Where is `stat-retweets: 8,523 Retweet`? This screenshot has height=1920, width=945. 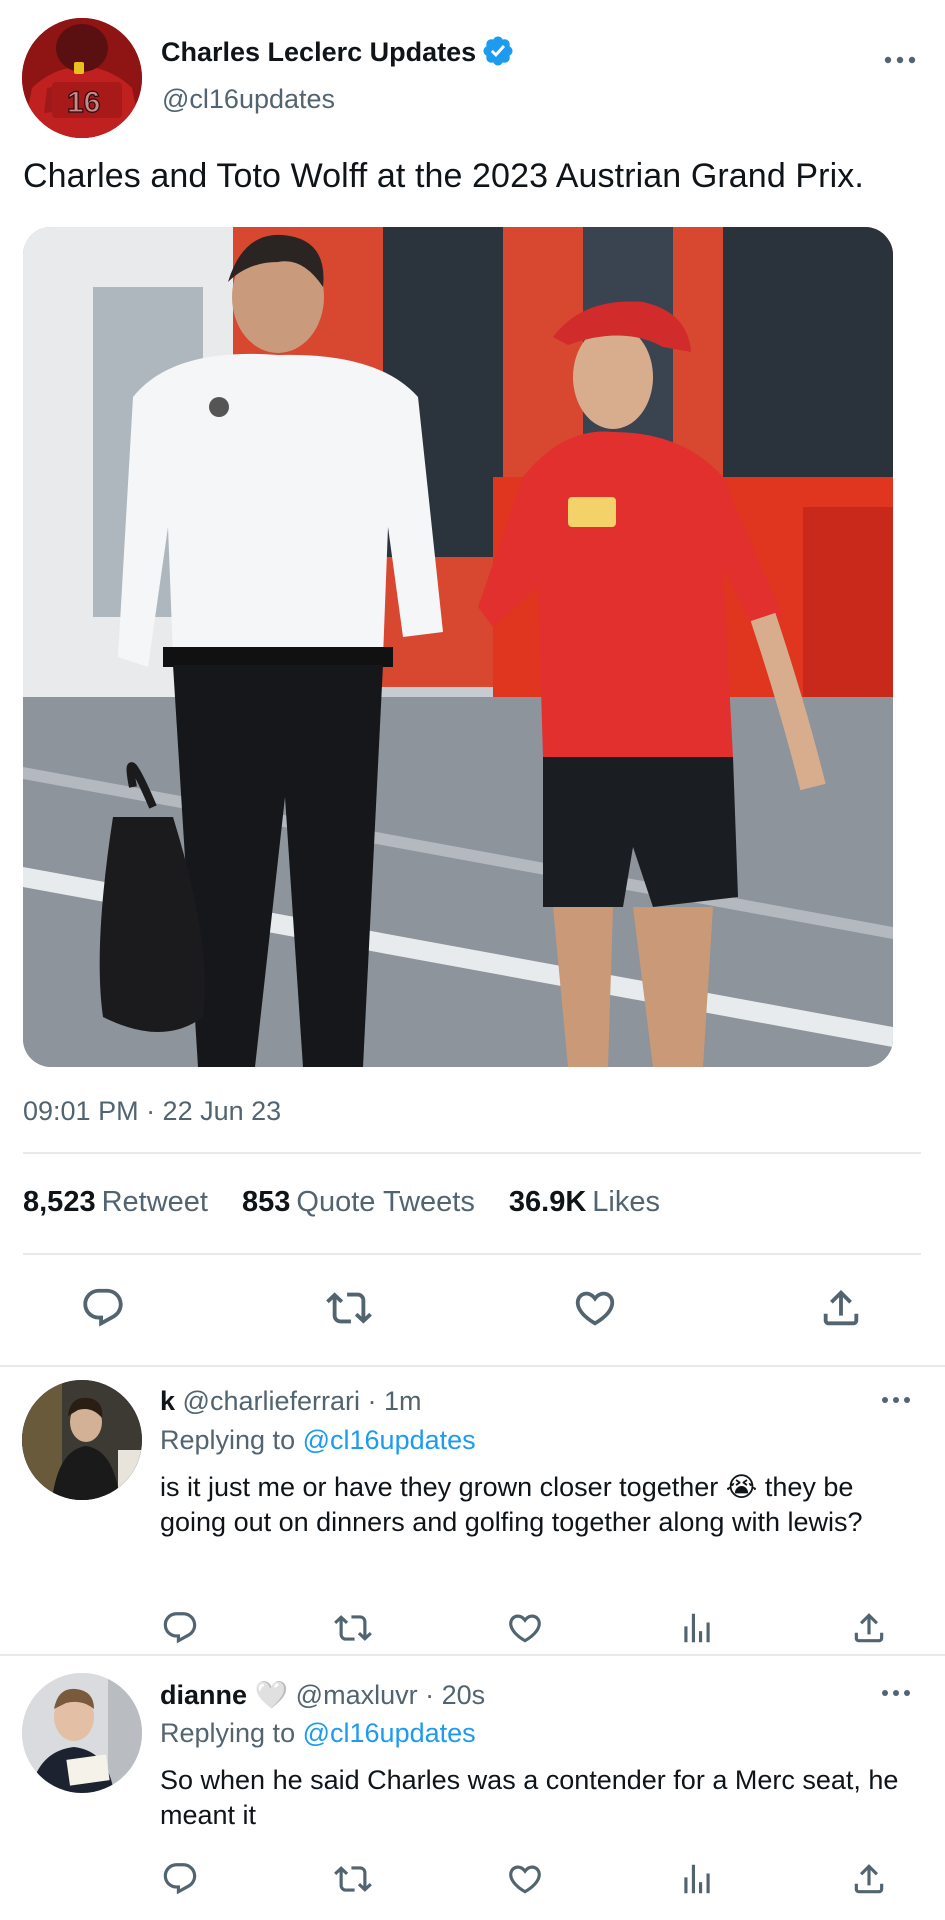 stat-retweets: 8,523 Retweet is located at coordinates (115, 1202).